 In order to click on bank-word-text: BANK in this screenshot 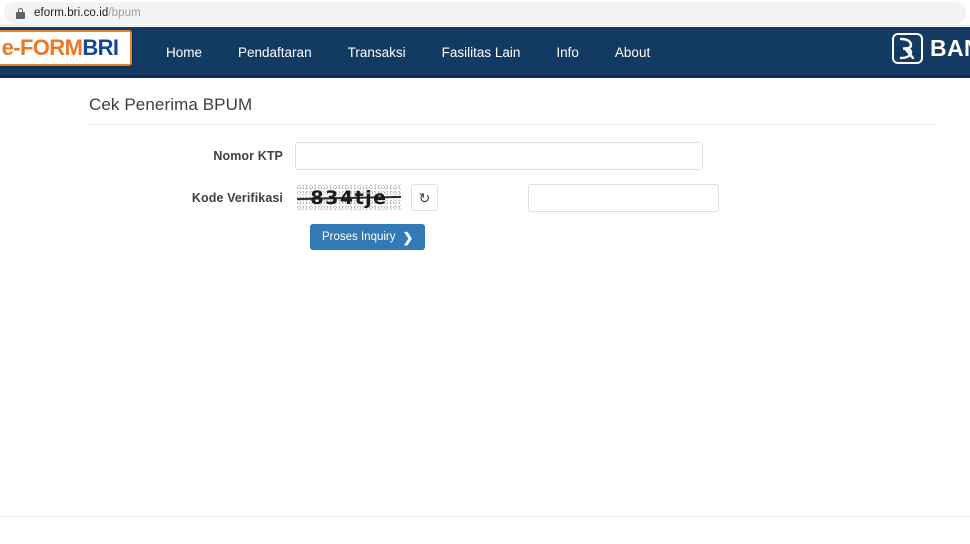, I will do `click(949, 48)`.